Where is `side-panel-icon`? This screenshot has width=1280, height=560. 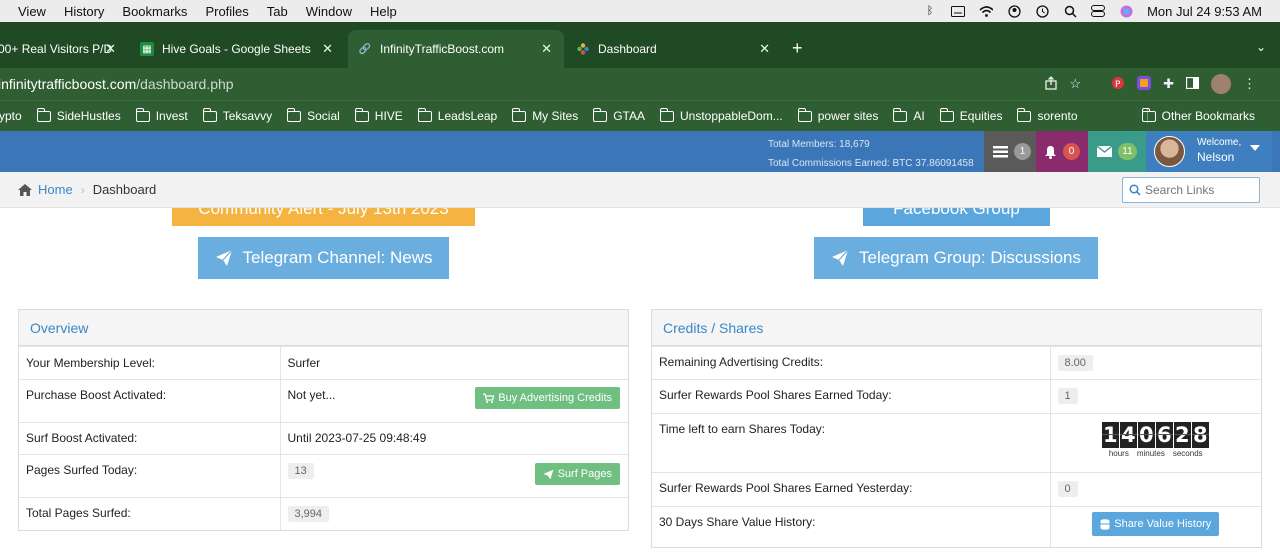
side-panel-icon is located at coordinates (1192, 84).